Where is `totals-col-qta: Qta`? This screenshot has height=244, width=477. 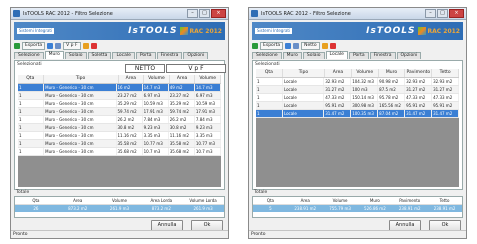 totals-col-qta: Qta is located at coordinates (36, 200).